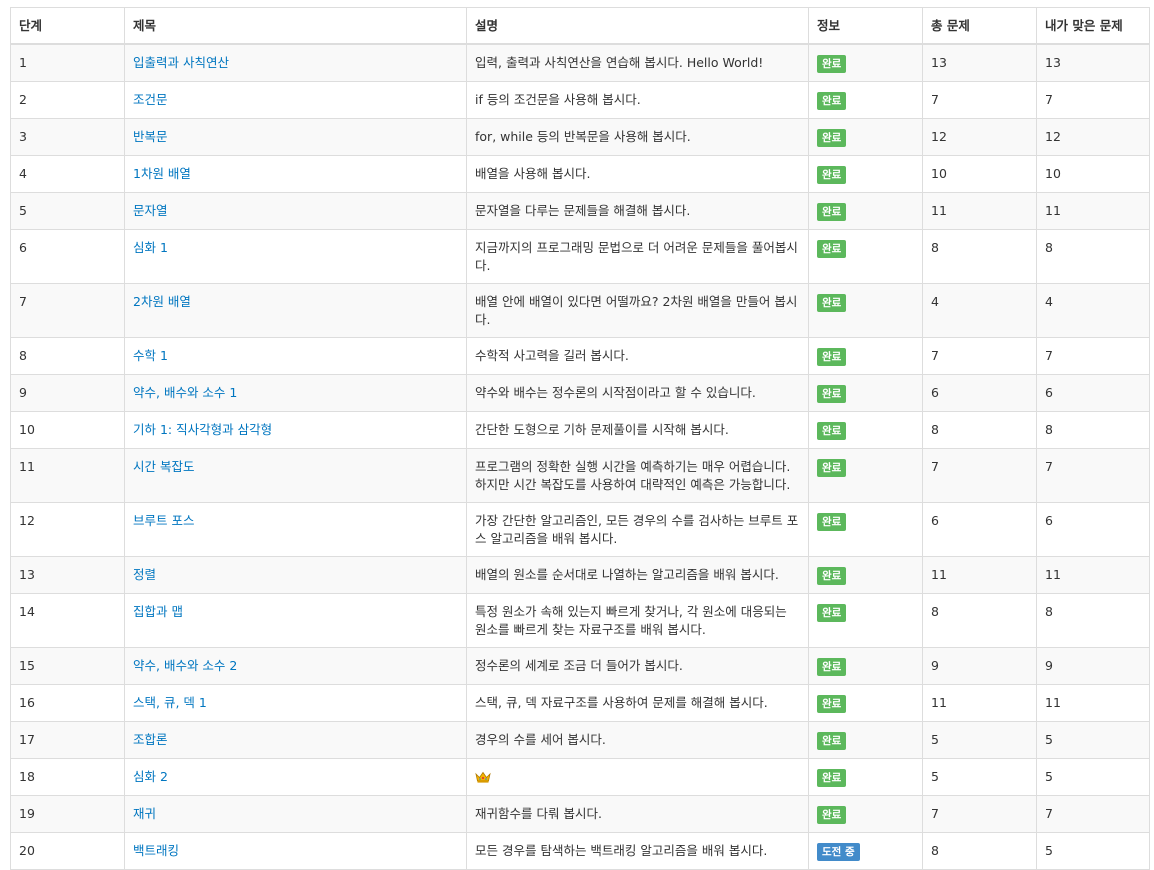 Image resolution: width=1154 pixels, height=870 pixels. What do you see at coordinates (939, 62) in the screenshot?
I see `step-total-text: 13` at bounding box center [939, 62].